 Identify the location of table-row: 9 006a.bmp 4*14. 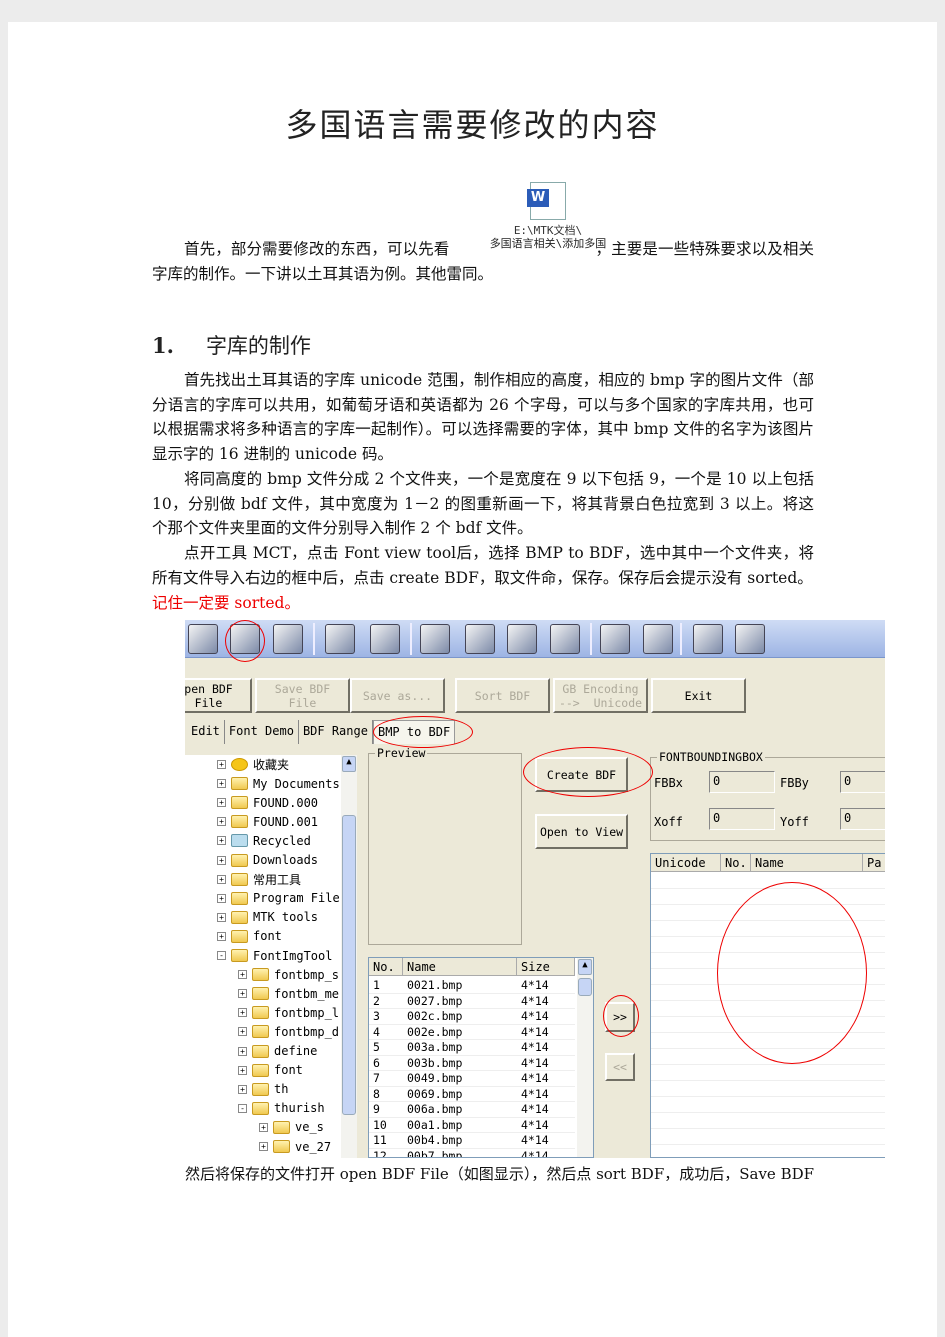
(472, 1110).